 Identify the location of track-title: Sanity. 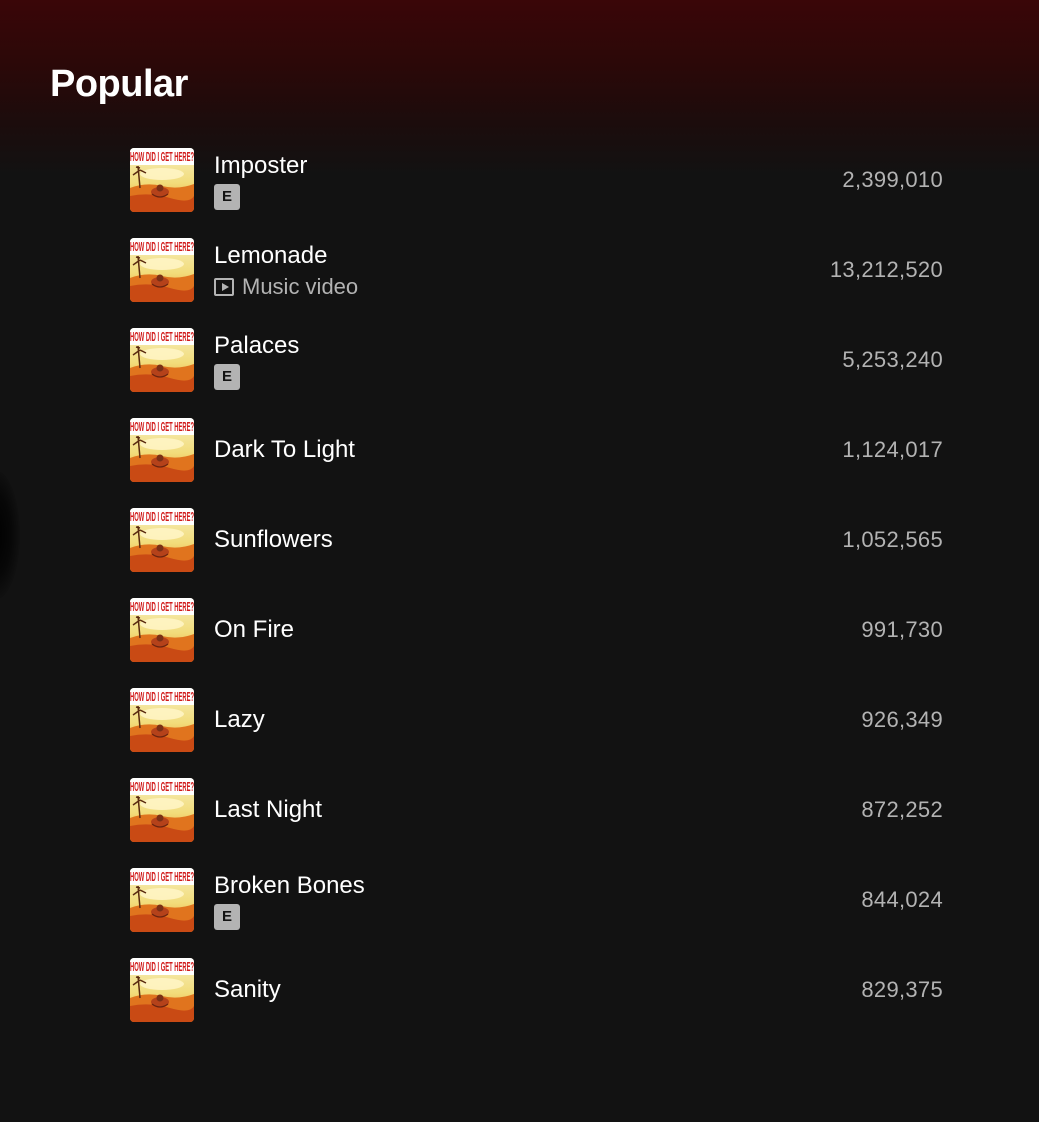
(247, 990).